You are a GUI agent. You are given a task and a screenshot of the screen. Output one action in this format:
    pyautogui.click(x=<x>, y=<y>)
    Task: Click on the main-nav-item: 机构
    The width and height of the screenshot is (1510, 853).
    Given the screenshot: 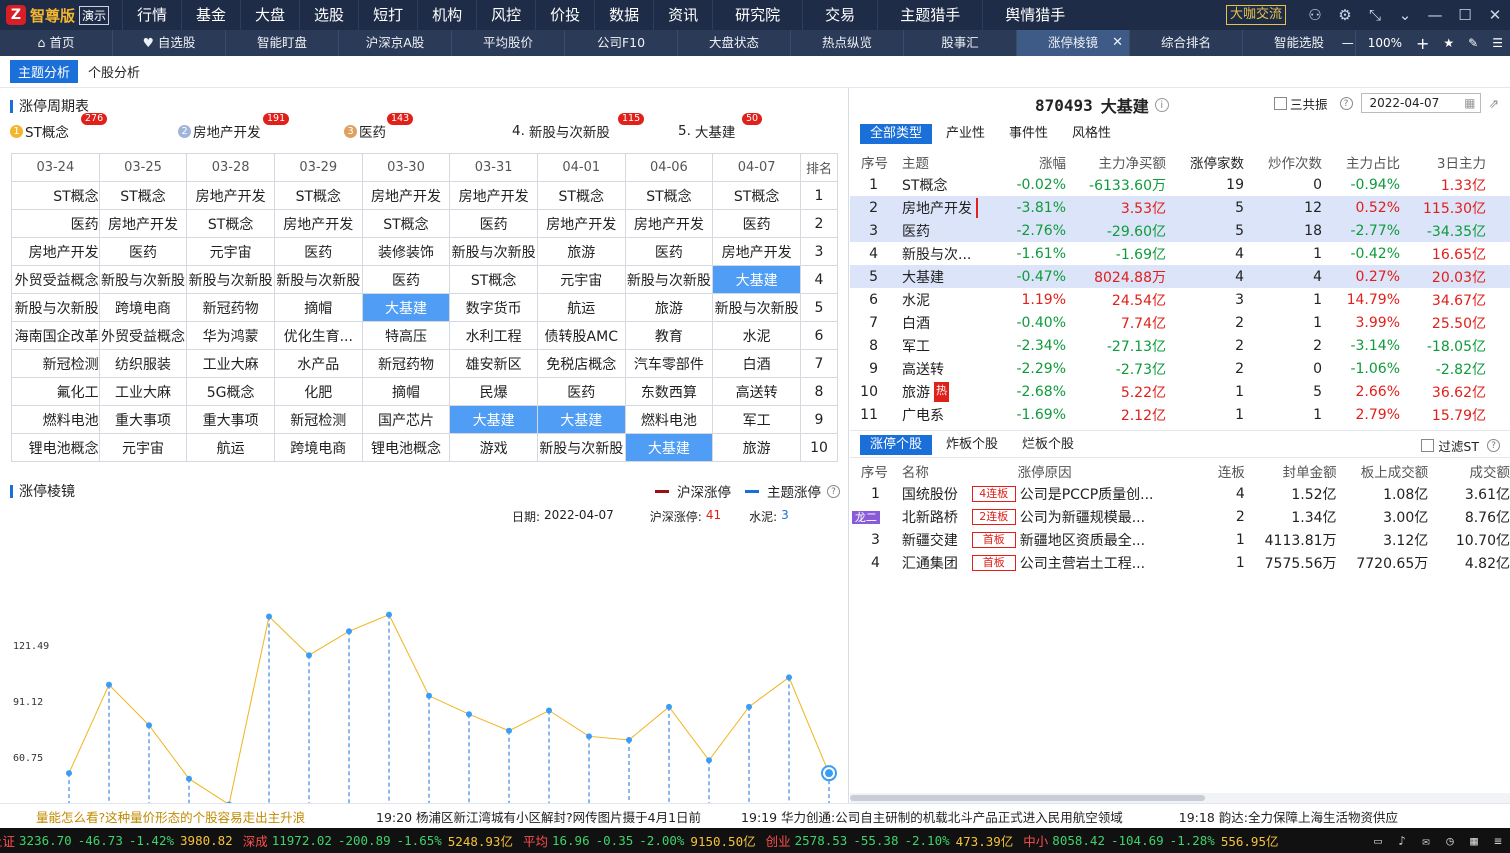 What is the action you would take?
    pyautogui.click(x=446, y=15)
    